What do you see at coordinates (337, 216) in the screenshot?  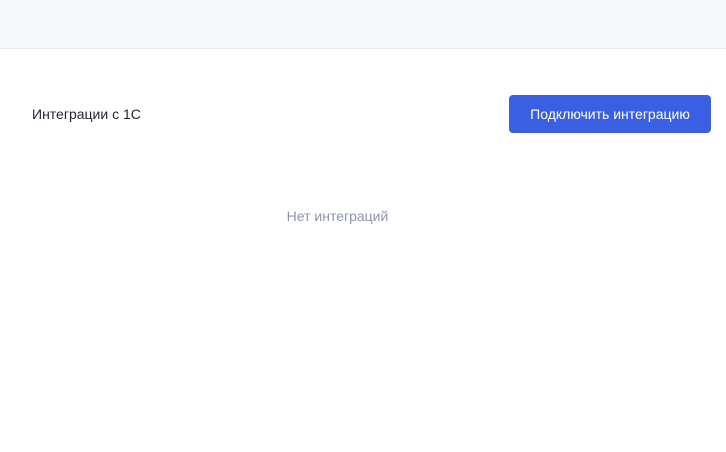 I see `empty-state-message: Нет интеграций` at bounding box center [337, 216].